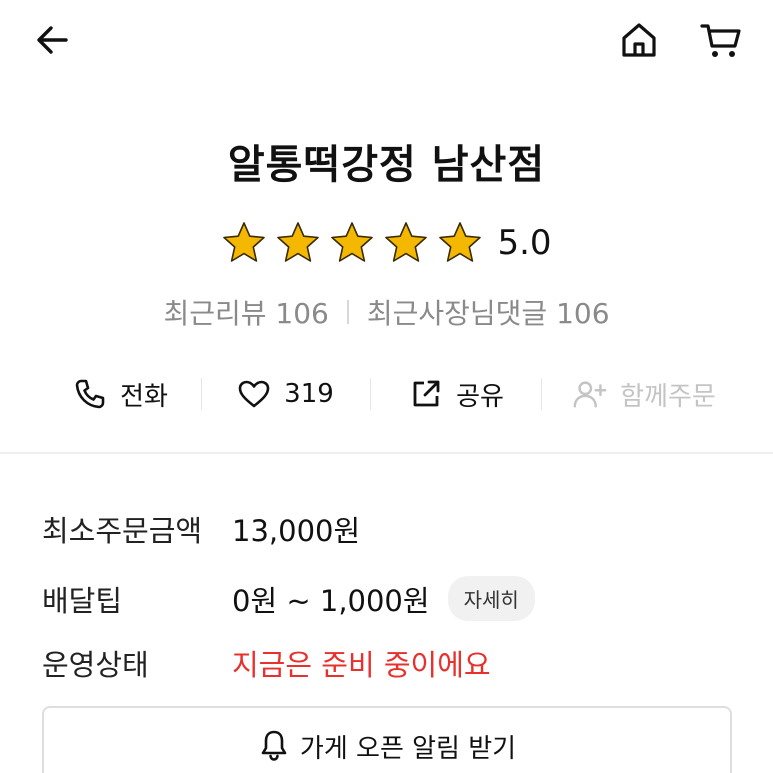 This screenshot has width=773, height=773. Describe the element at coordinates (90, 394) in the screenshot. I see `phone-icon` at that location.